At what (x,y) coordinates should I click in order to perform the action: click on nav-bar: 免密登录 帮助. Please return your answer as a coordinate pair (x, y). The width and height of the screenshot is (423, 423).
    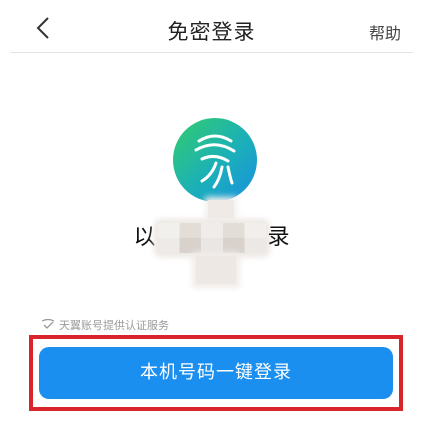
    Looking at the image, I should click on (211, 29).